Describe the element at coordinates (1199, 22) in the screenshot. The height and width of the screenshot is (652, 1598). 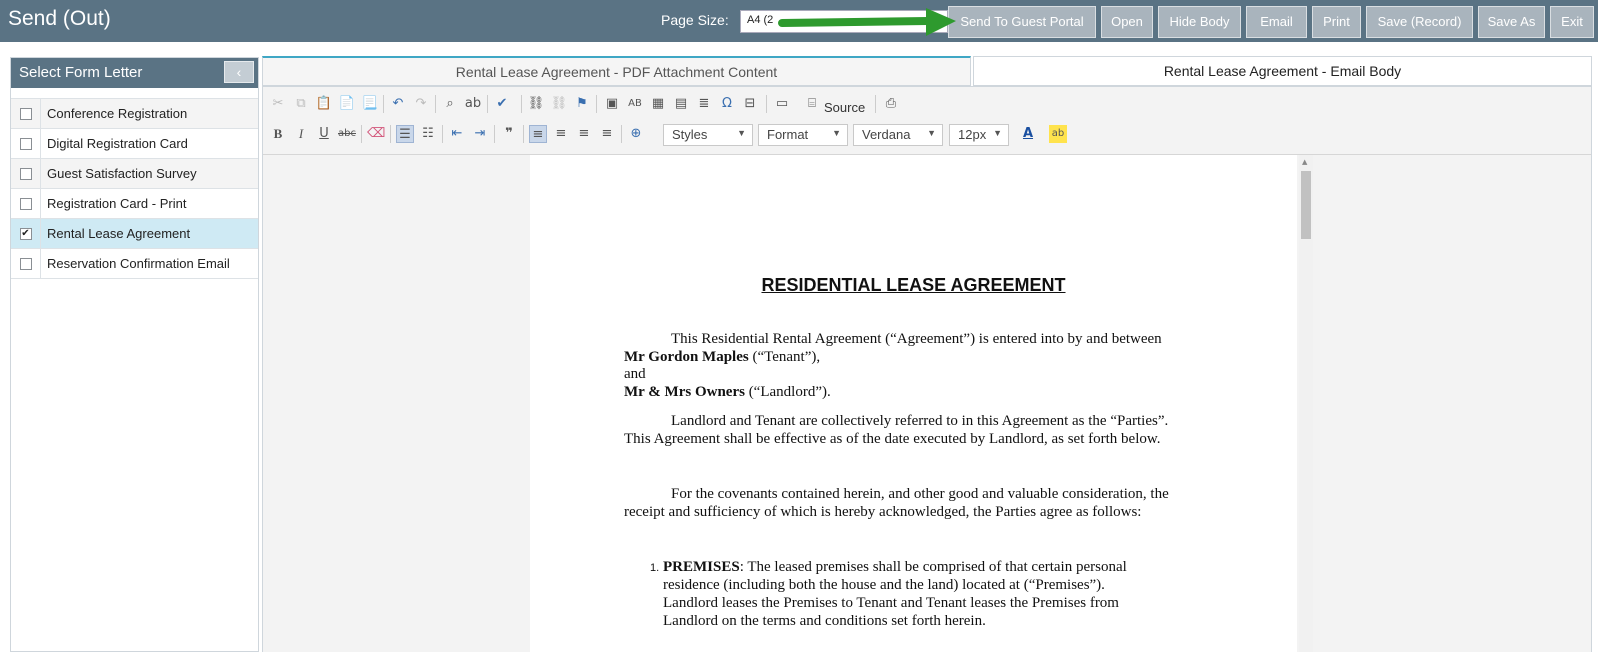
I see `hide-body-button: Hide Body` at that location.